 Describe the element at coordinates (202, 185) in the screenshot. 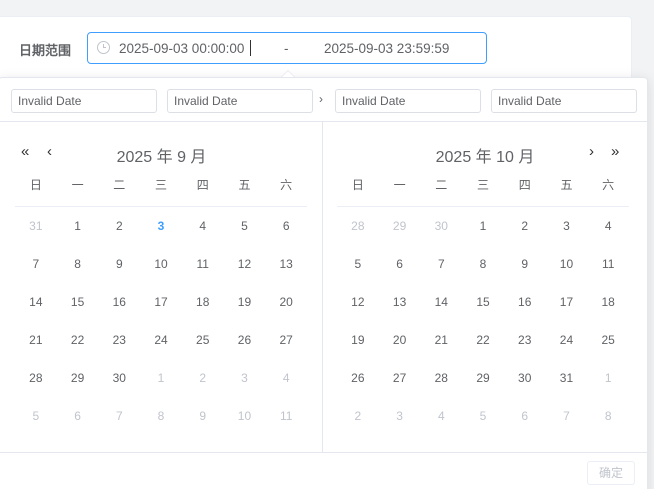

I see `weekday-label: 四` at that location.